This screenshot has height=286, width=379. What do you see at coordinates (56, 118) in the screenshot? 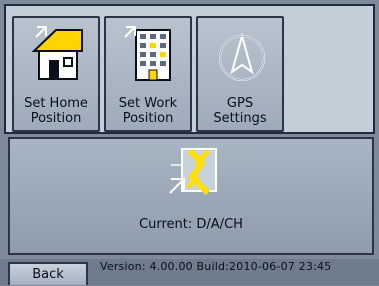
I see `set-home-label-2: Position` at bounding box center [56, 118].